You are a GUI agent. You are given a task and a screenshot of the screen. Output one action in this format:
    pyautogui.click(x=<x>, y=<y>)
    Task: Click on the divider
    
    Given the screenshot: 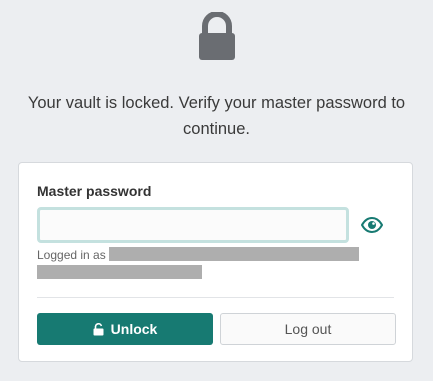 What is the action you would take?
    pyautogui.click(x=215, y=297)
    